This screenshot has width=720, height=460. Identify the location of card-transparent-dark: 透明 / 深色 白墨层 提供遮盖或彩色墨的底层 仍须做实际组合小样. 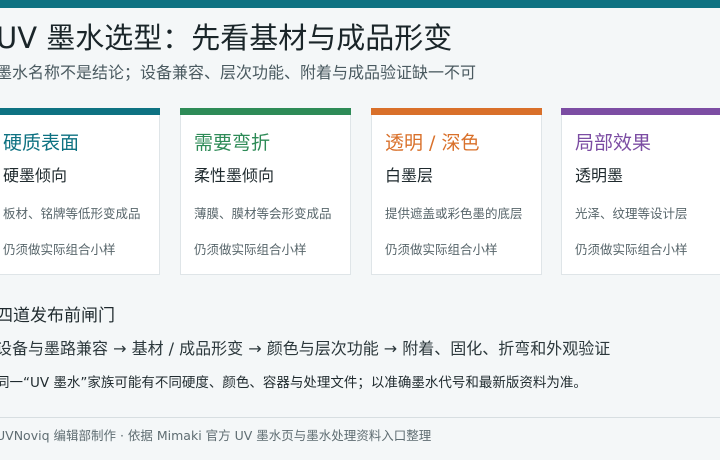
(456, 191).